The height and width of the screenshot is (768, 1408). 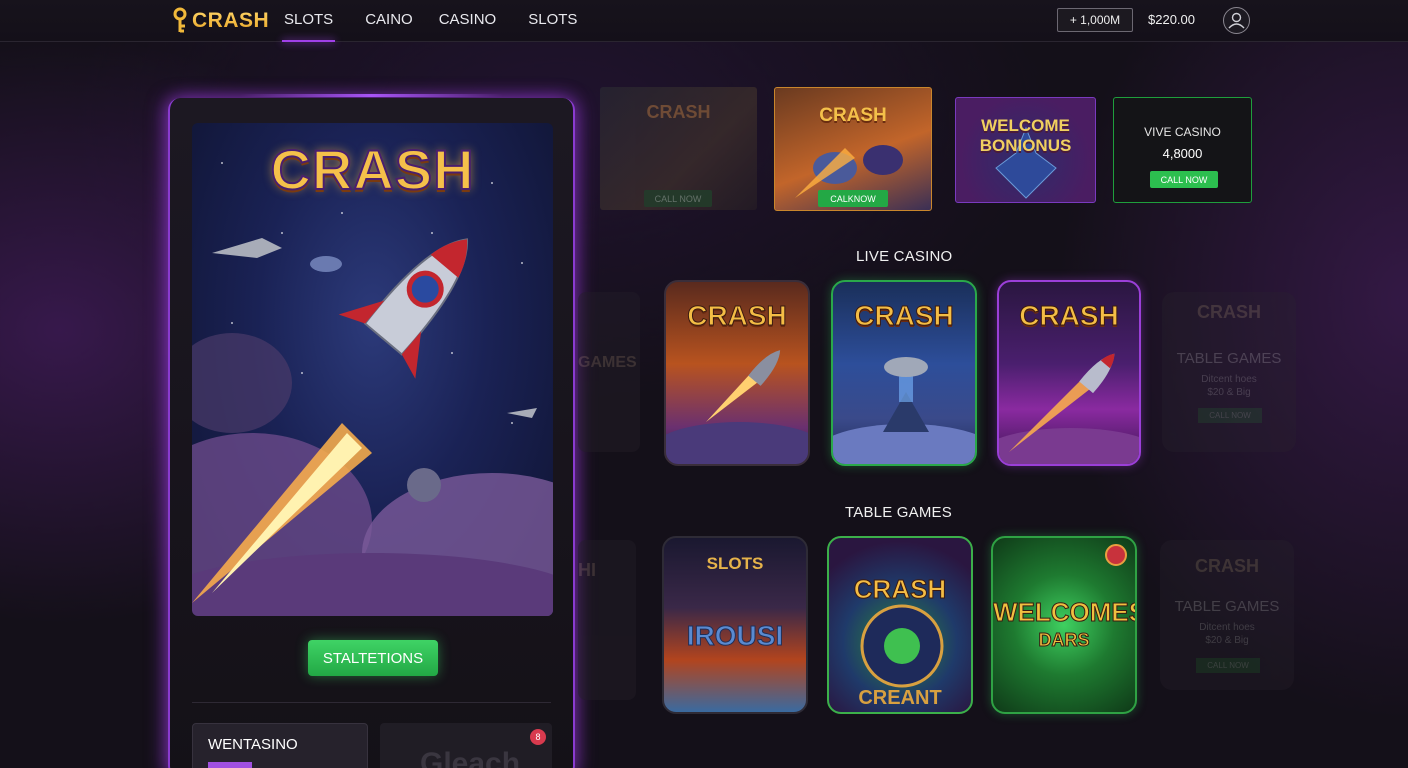 What do you see at coordinates (1116, 555) in the screenshot?
I see `hot-badge-icon` at bounding box center [1116, 555].